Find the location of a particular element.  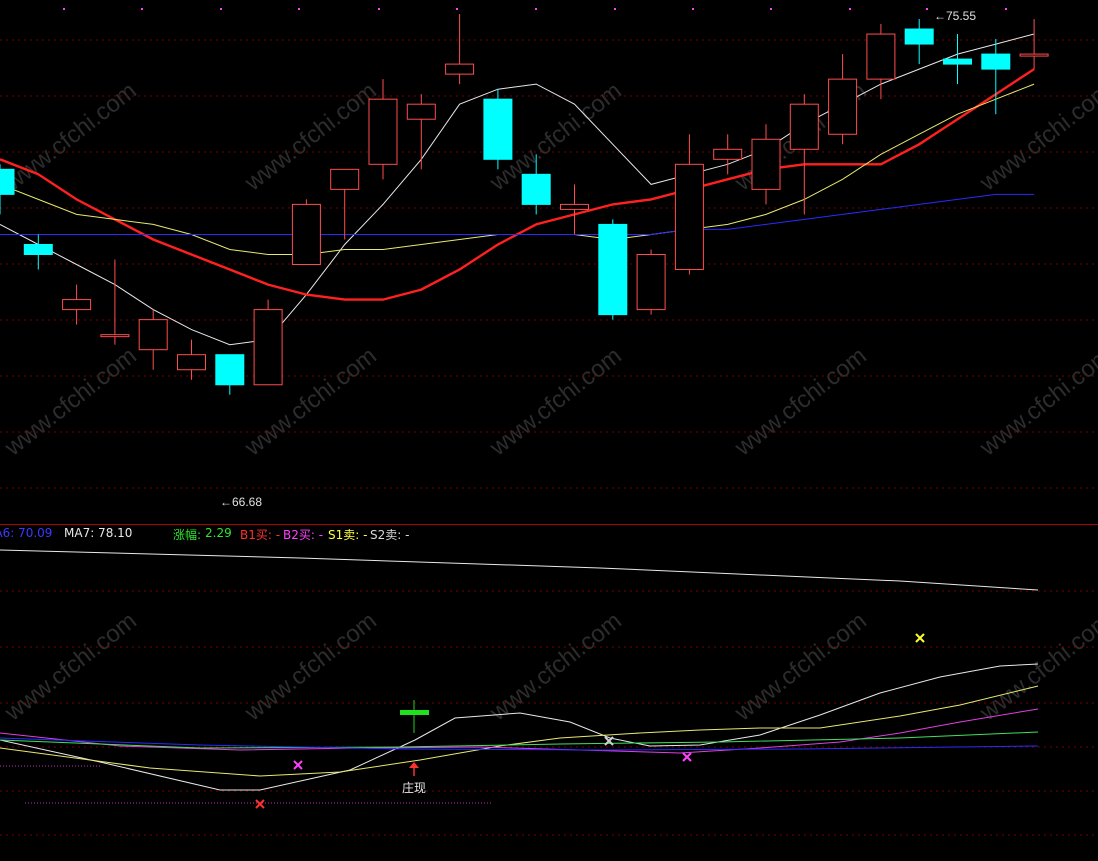

sub-line-yellow is located at coordinates (519, 731).